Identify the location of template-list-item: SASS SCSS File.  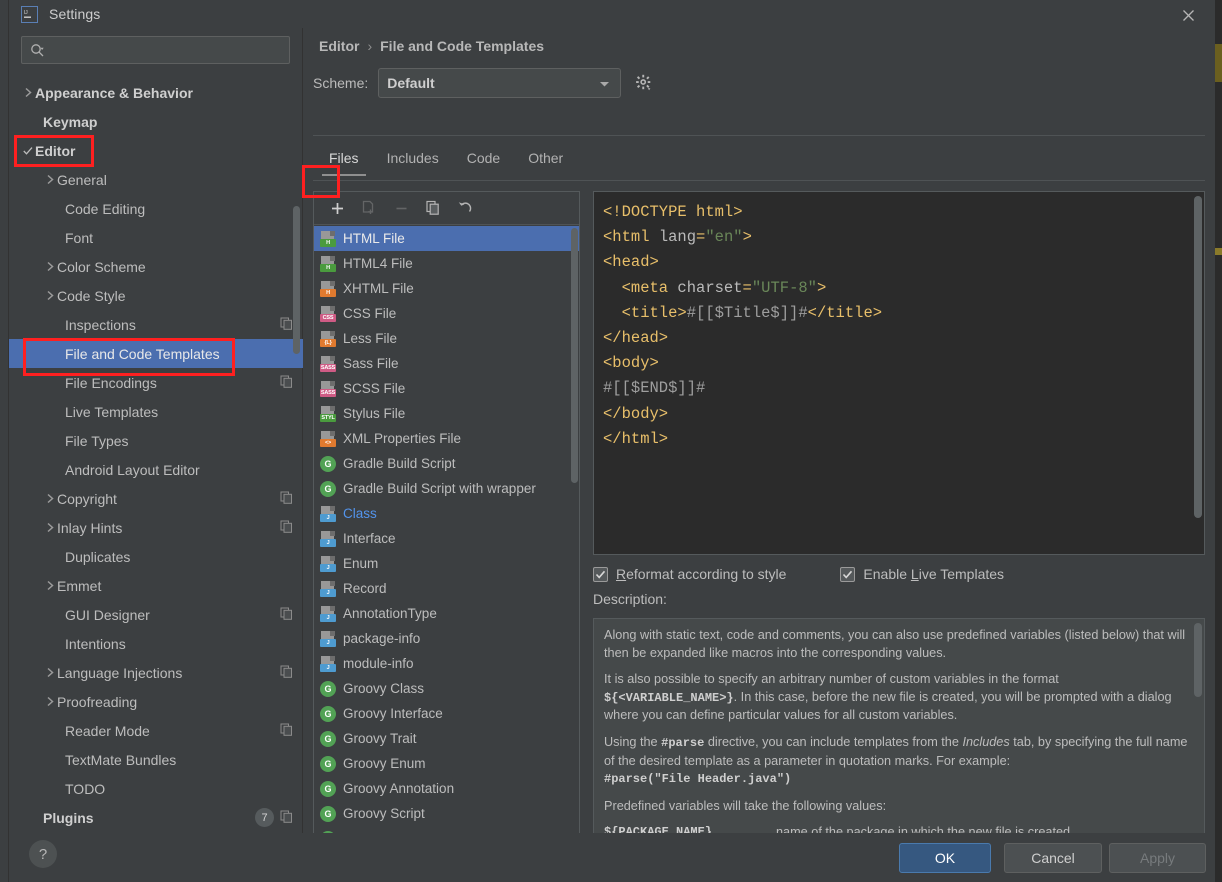
(446, 388).